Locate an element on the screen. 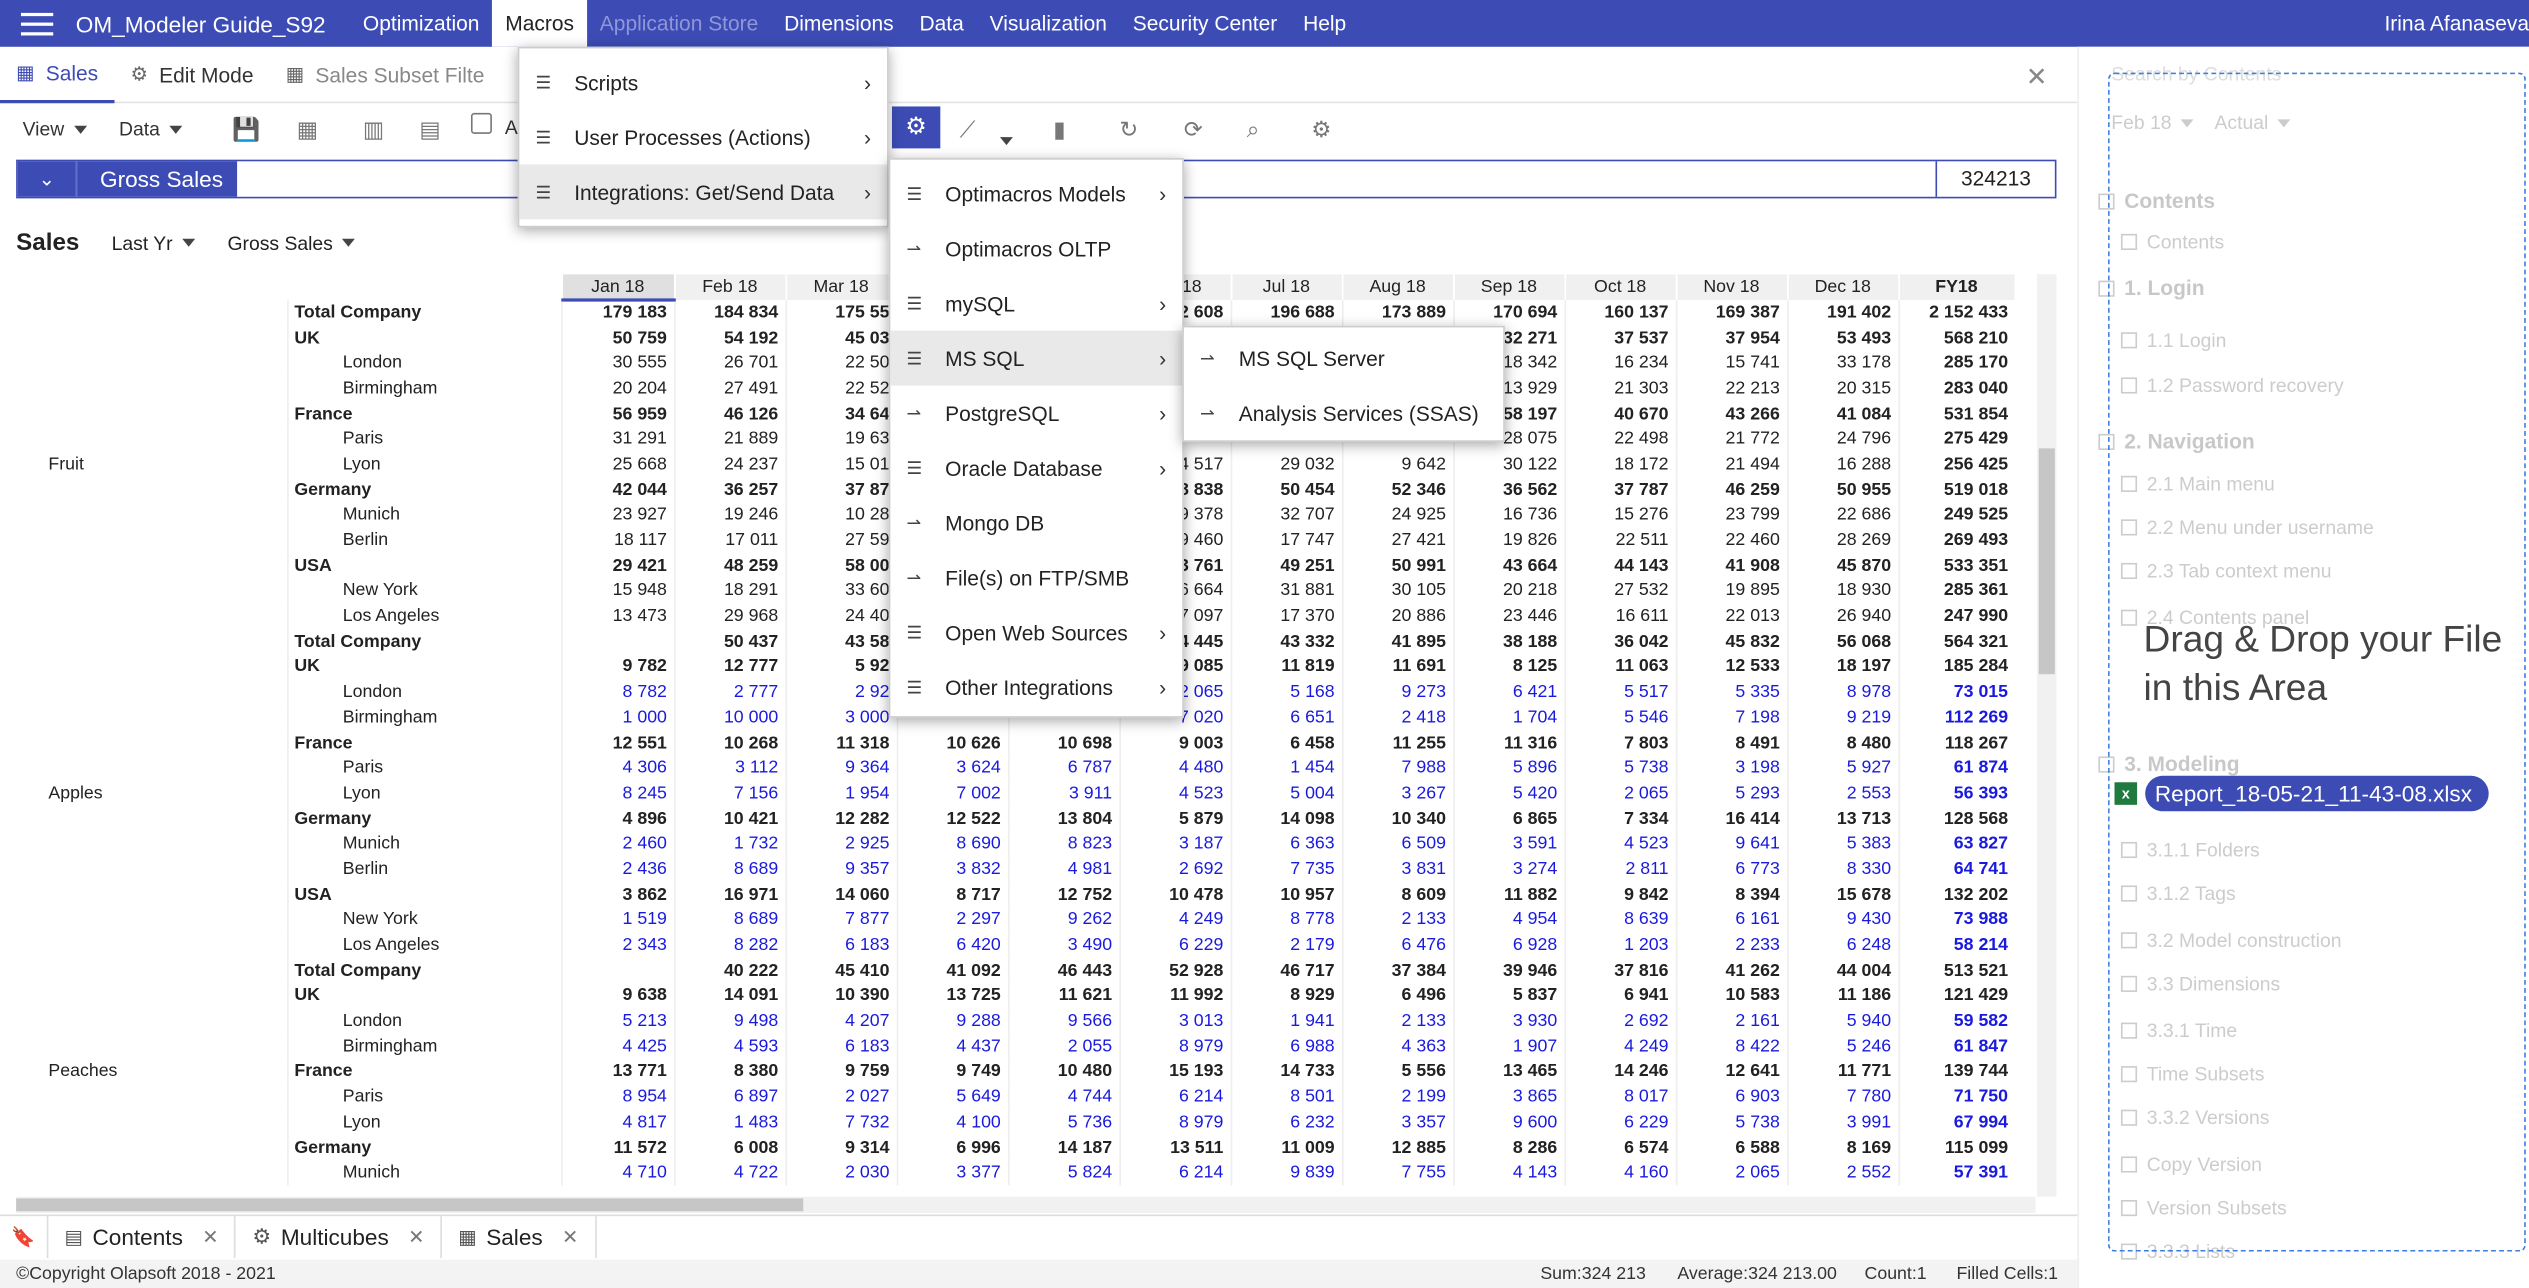 The width and height of the screenshot is (2529, 1288). data-cell: 8 480 is located at coordinates (1842, 743).